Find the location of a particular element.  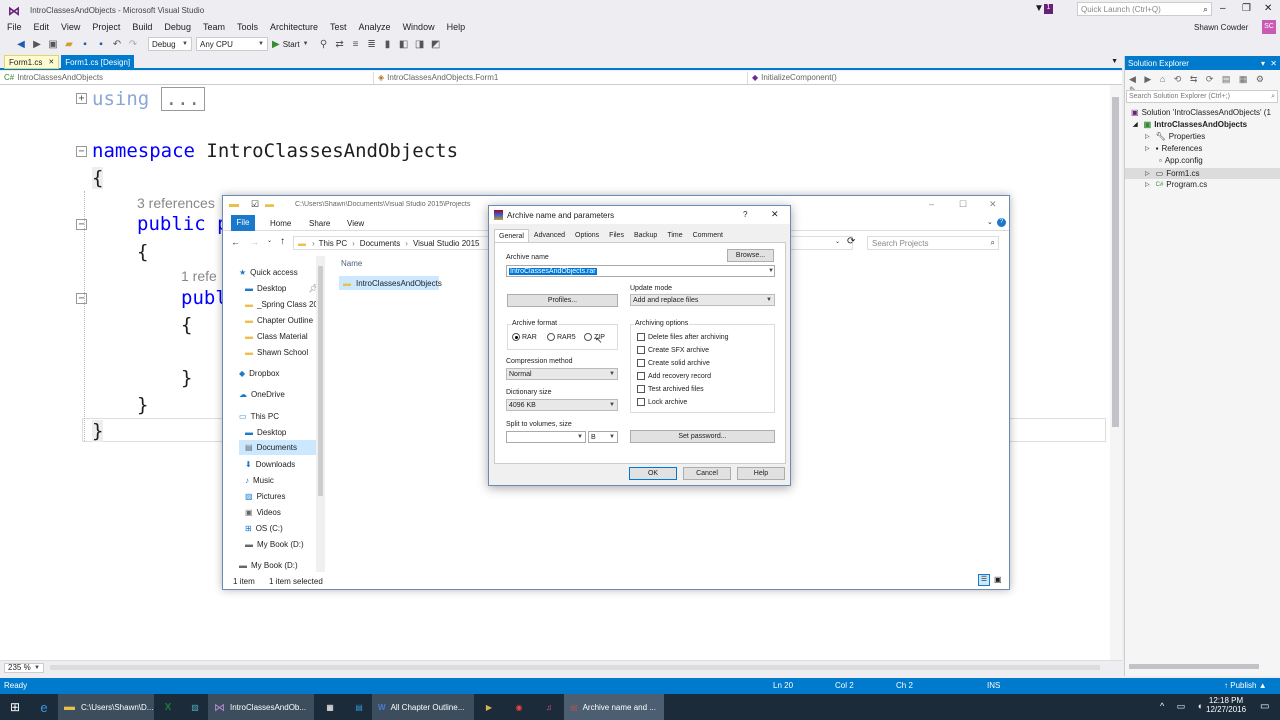

project-nav-combo: C# IntroClassesAndObjects is located at coordinates (187, 77).